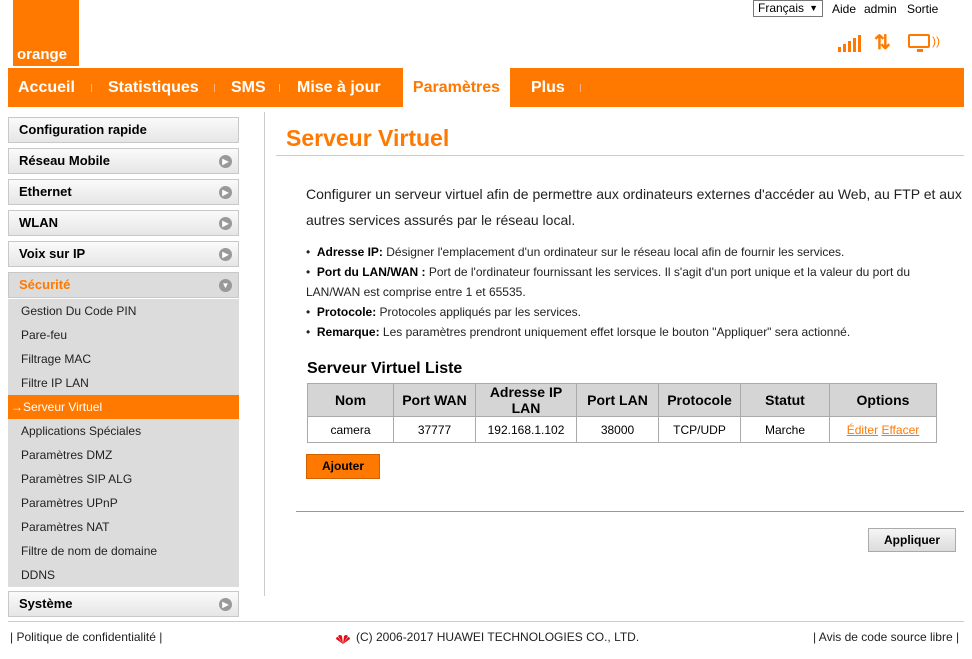 The image size is (972, 659). I want to click on sidebar-item-label: Voix sur IP, so click(52, 253).